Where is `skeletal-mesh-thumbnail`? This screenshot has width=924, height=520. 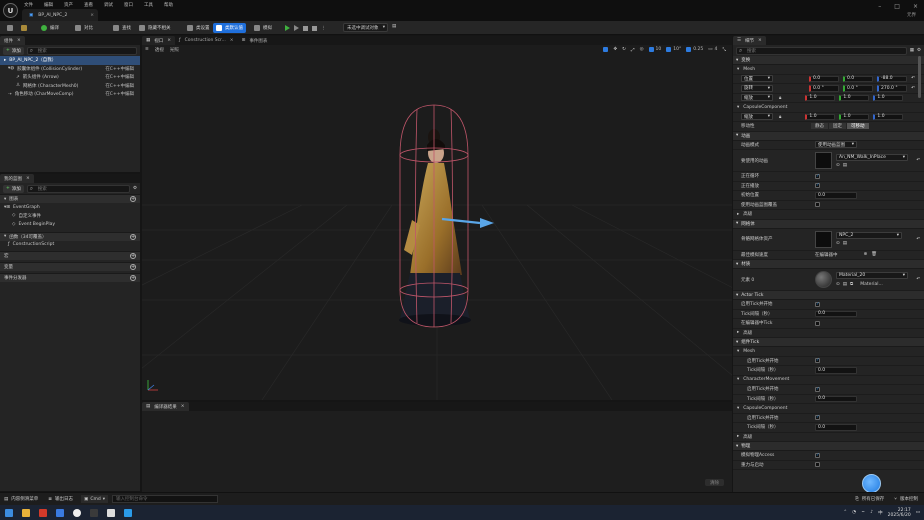
skeletal-mesh-thumbnail is located at coordinates (823, 239).